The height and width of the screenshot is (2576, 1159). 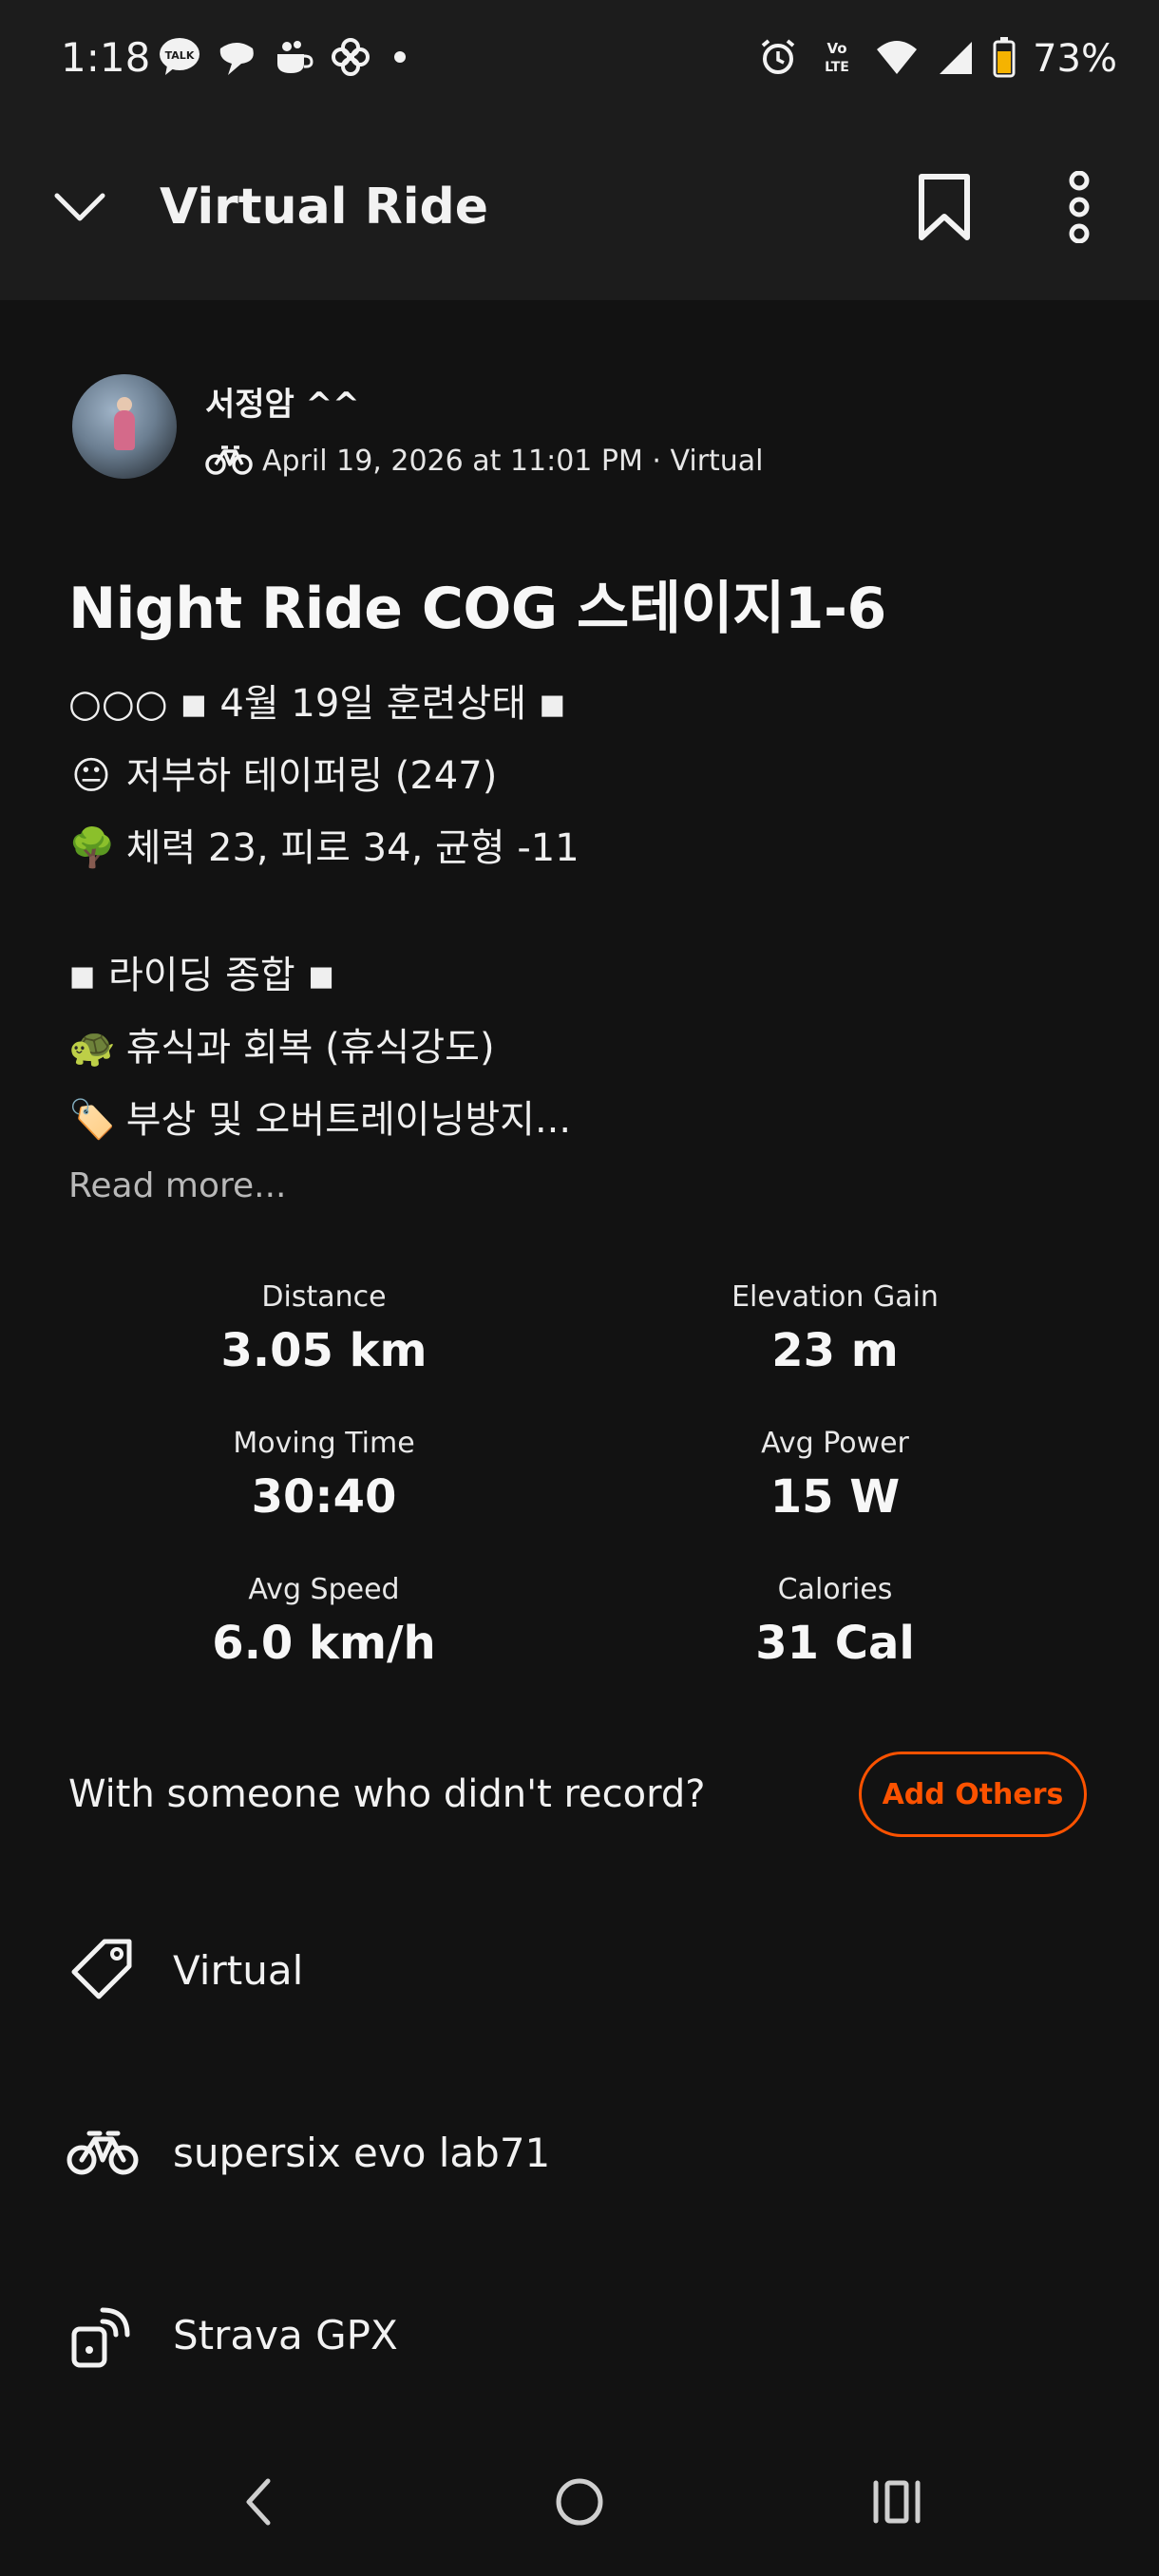 What do you see at coordinates (324, 1297) in the screenshot?
I see `stat-label-distance: Distance` at bounding box center [324, 1297].